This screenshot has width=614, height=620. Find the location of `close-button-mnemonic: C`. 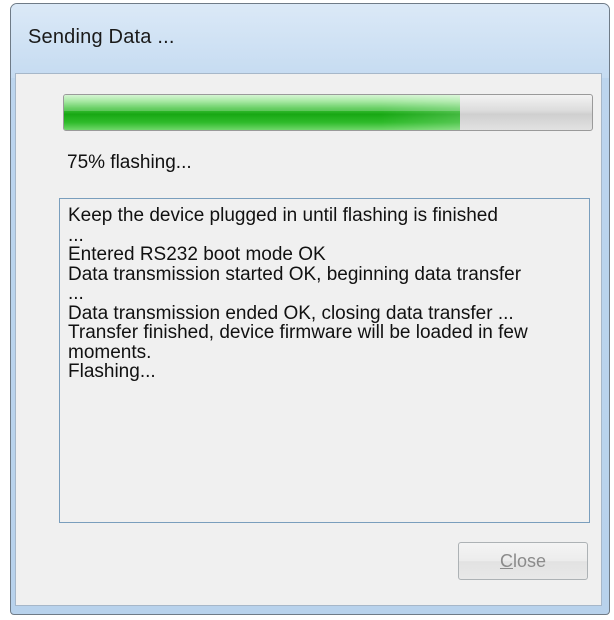

close-button-mnemonic: C is located at coordinates (506, 561).